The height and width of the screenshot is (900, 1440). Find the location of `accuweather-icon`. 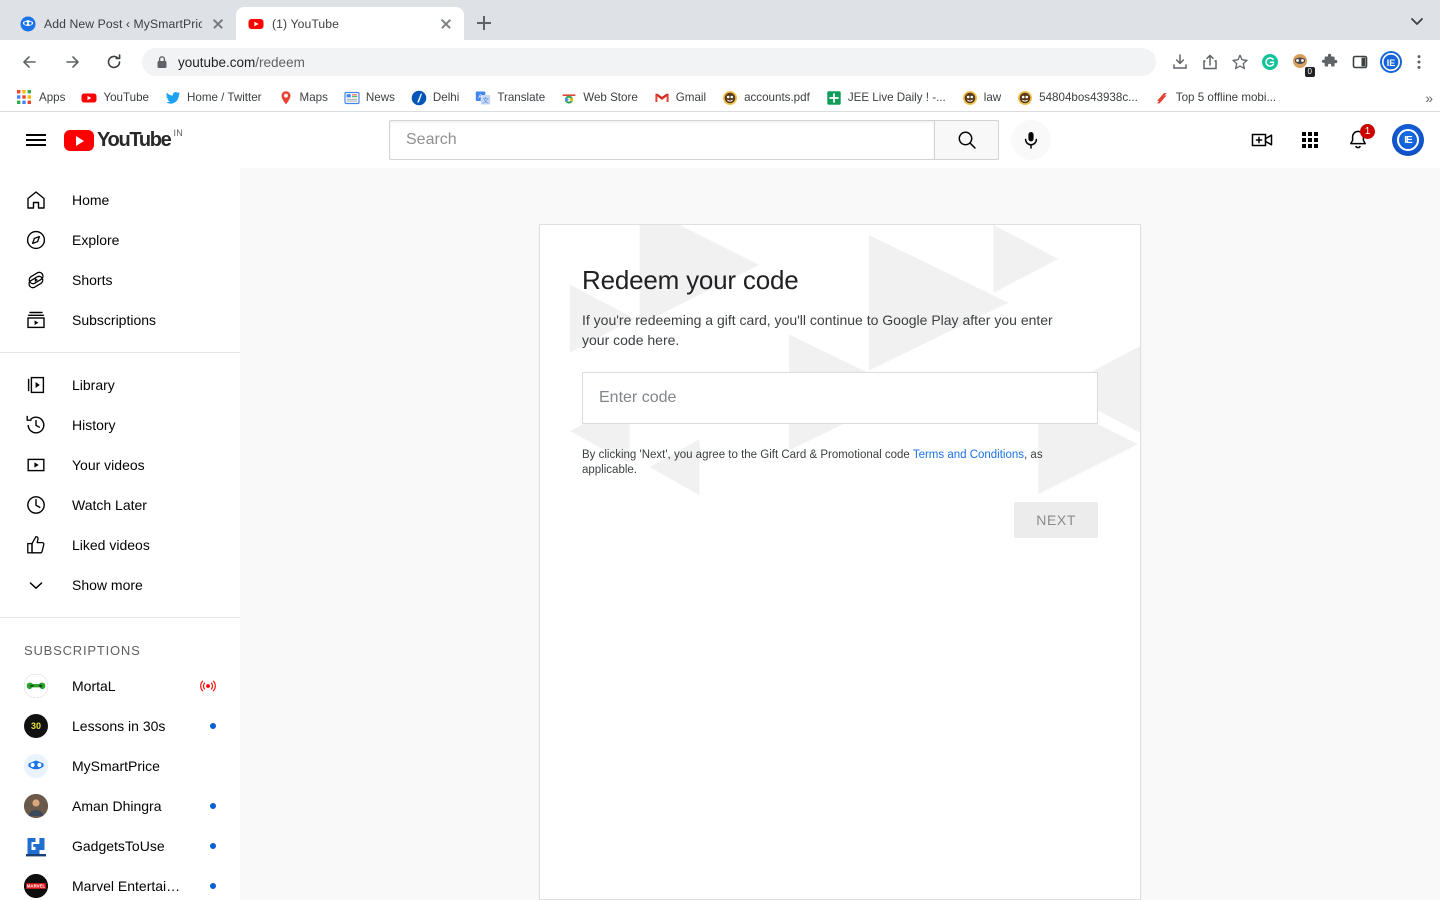

accuweather-icon is located at coordinates (419, 98).